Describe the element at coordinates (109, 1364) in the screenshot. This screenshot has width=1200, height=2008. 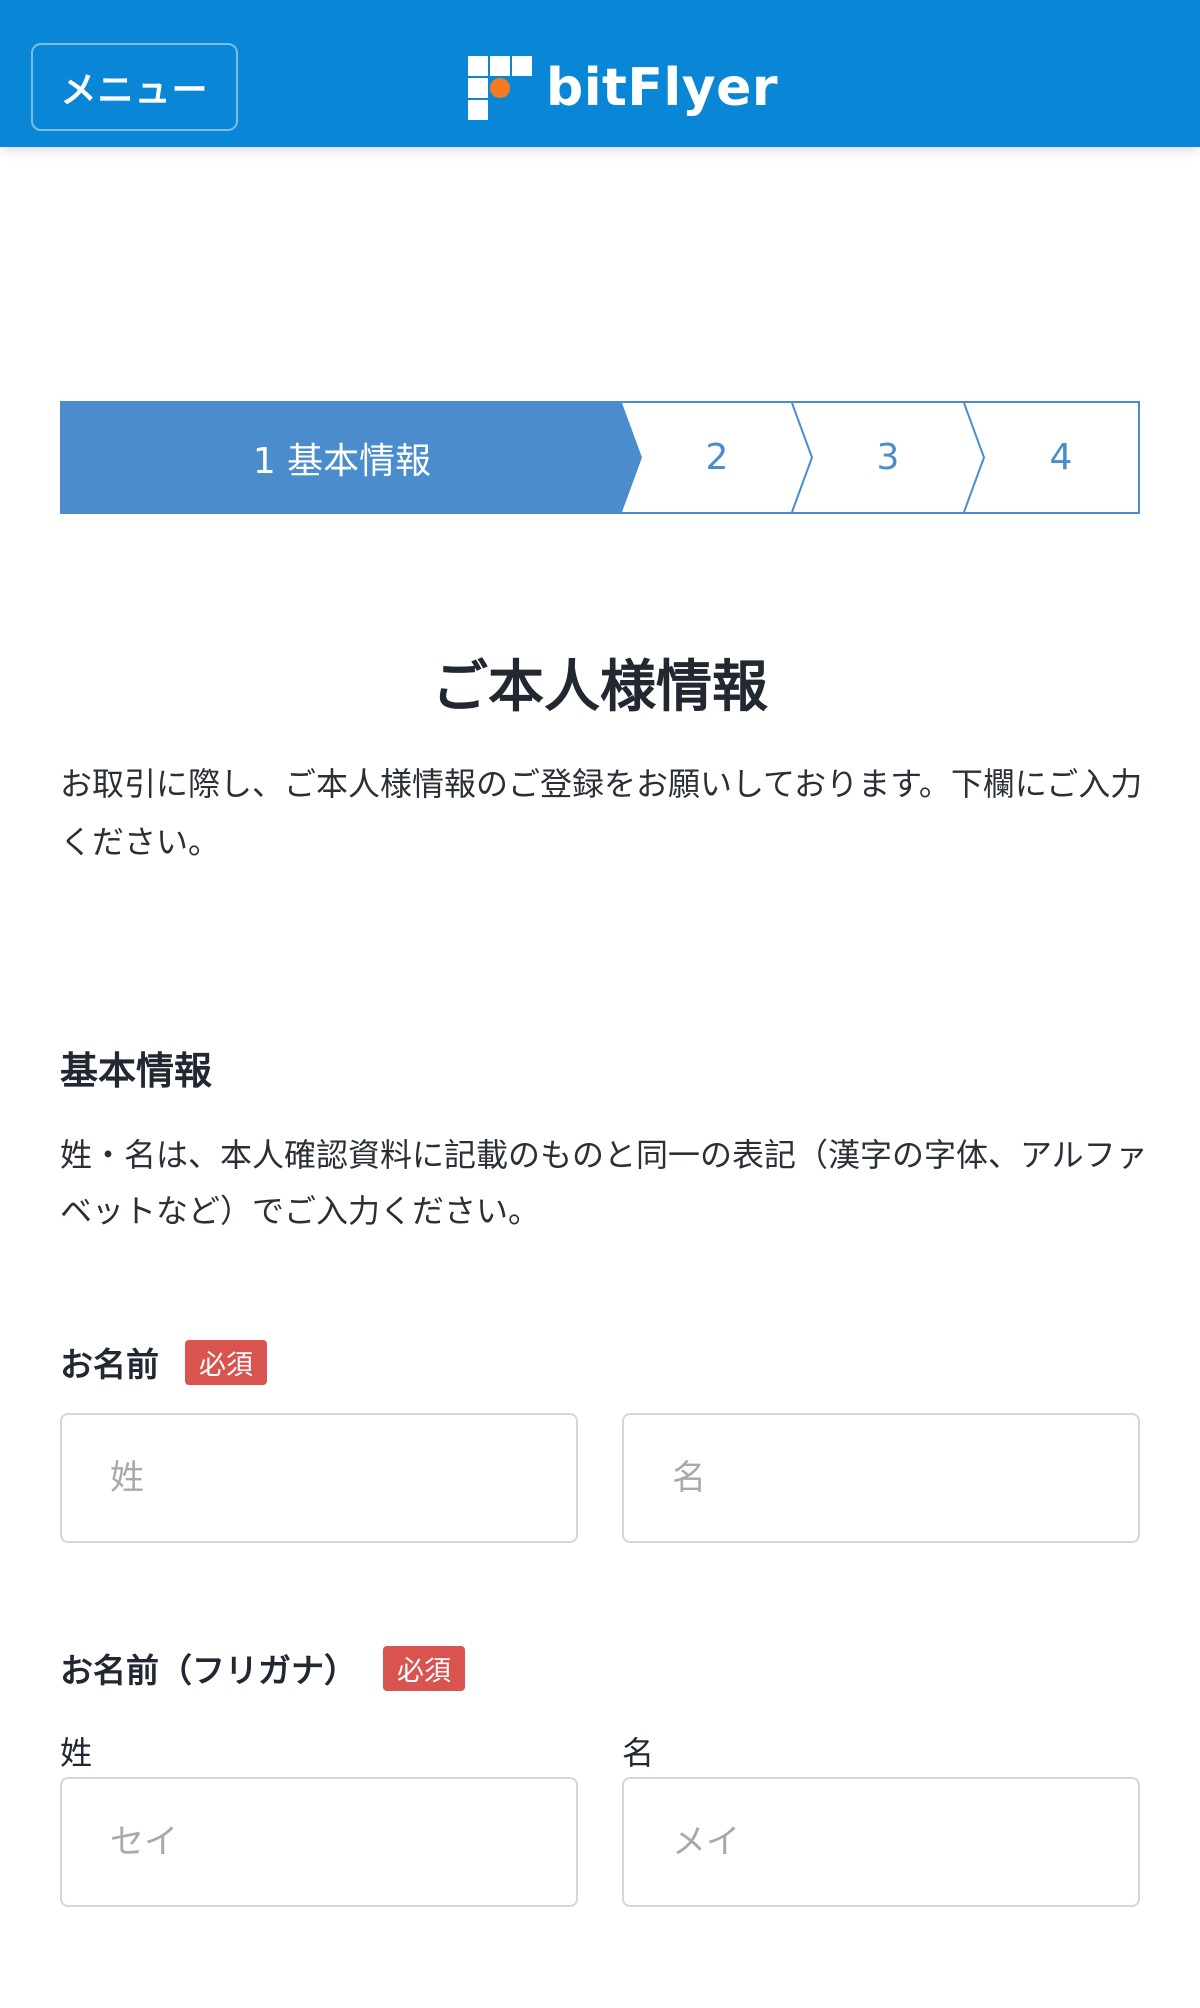
I see `name-label-text: お名前` at that location.